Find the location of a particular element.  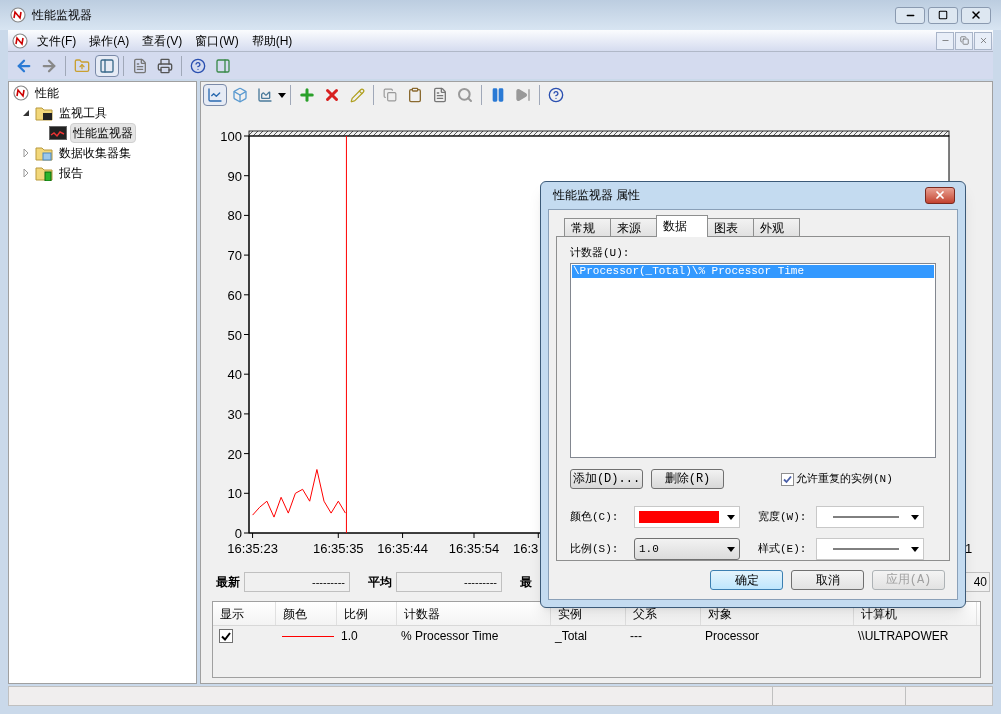

color-dropdown is located at coordinates (687, 517).